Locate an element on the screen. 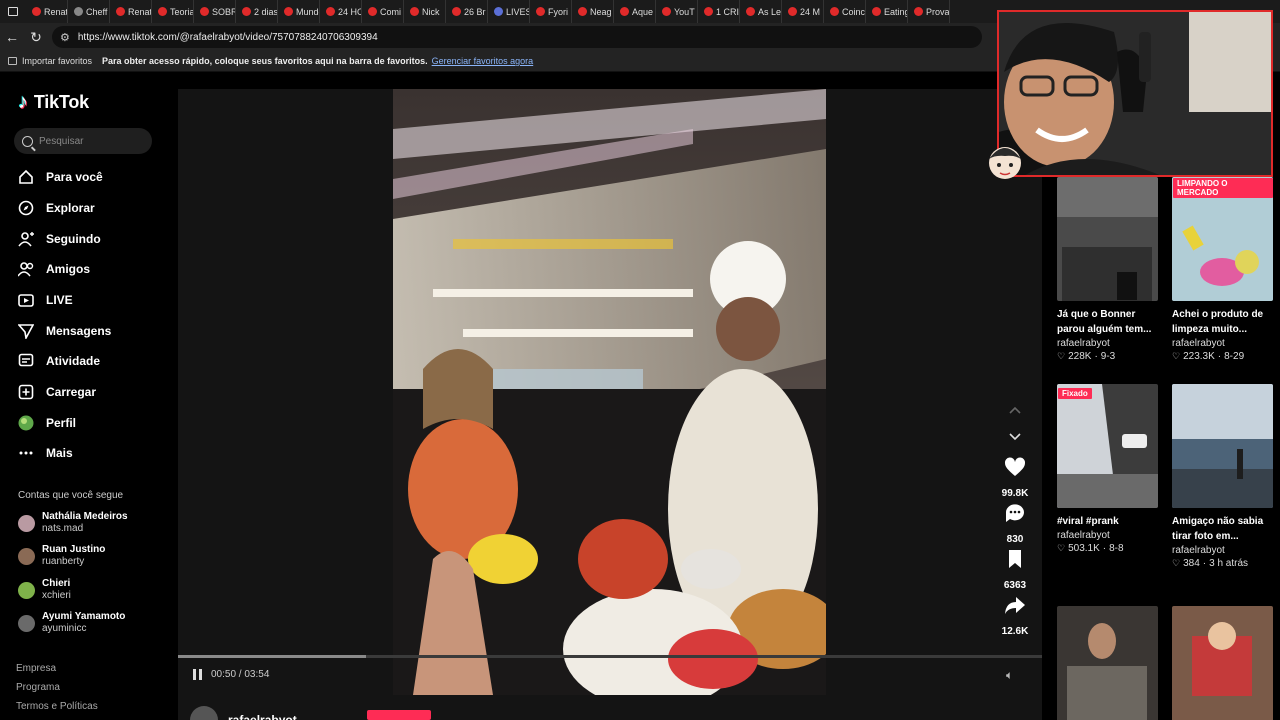  browser-tab: 24 HO is located at coordinates (341, 11).